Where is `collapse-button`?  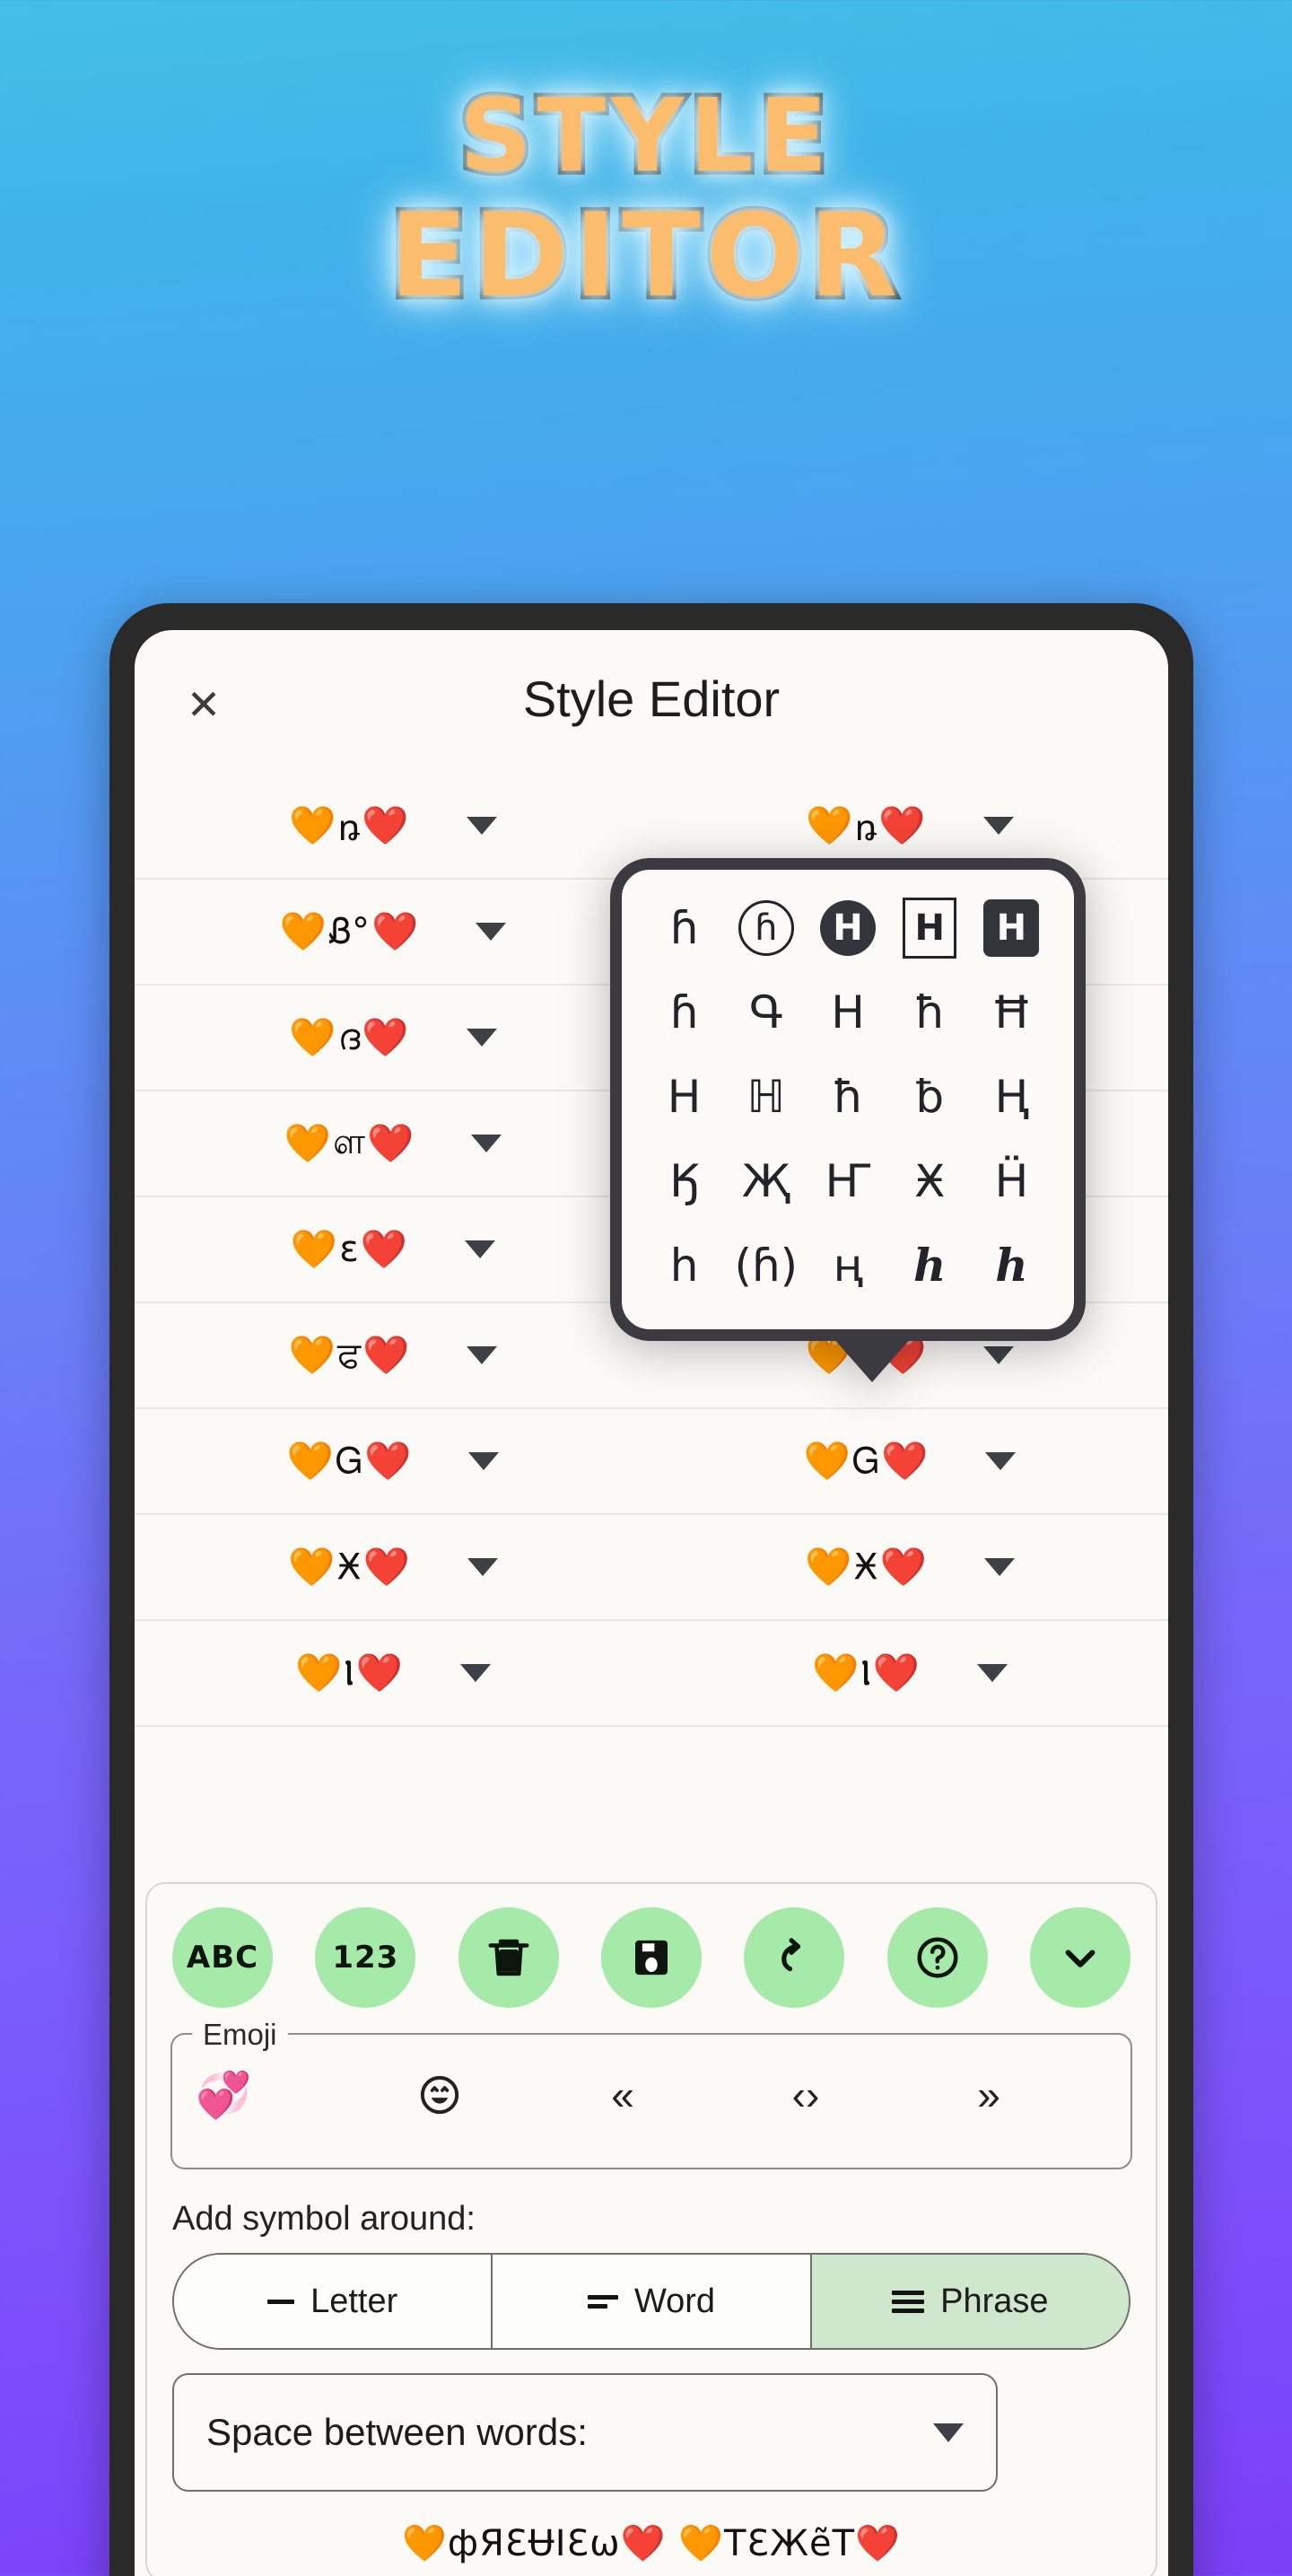
collapse-button is located at coordinates (1079, 1957).